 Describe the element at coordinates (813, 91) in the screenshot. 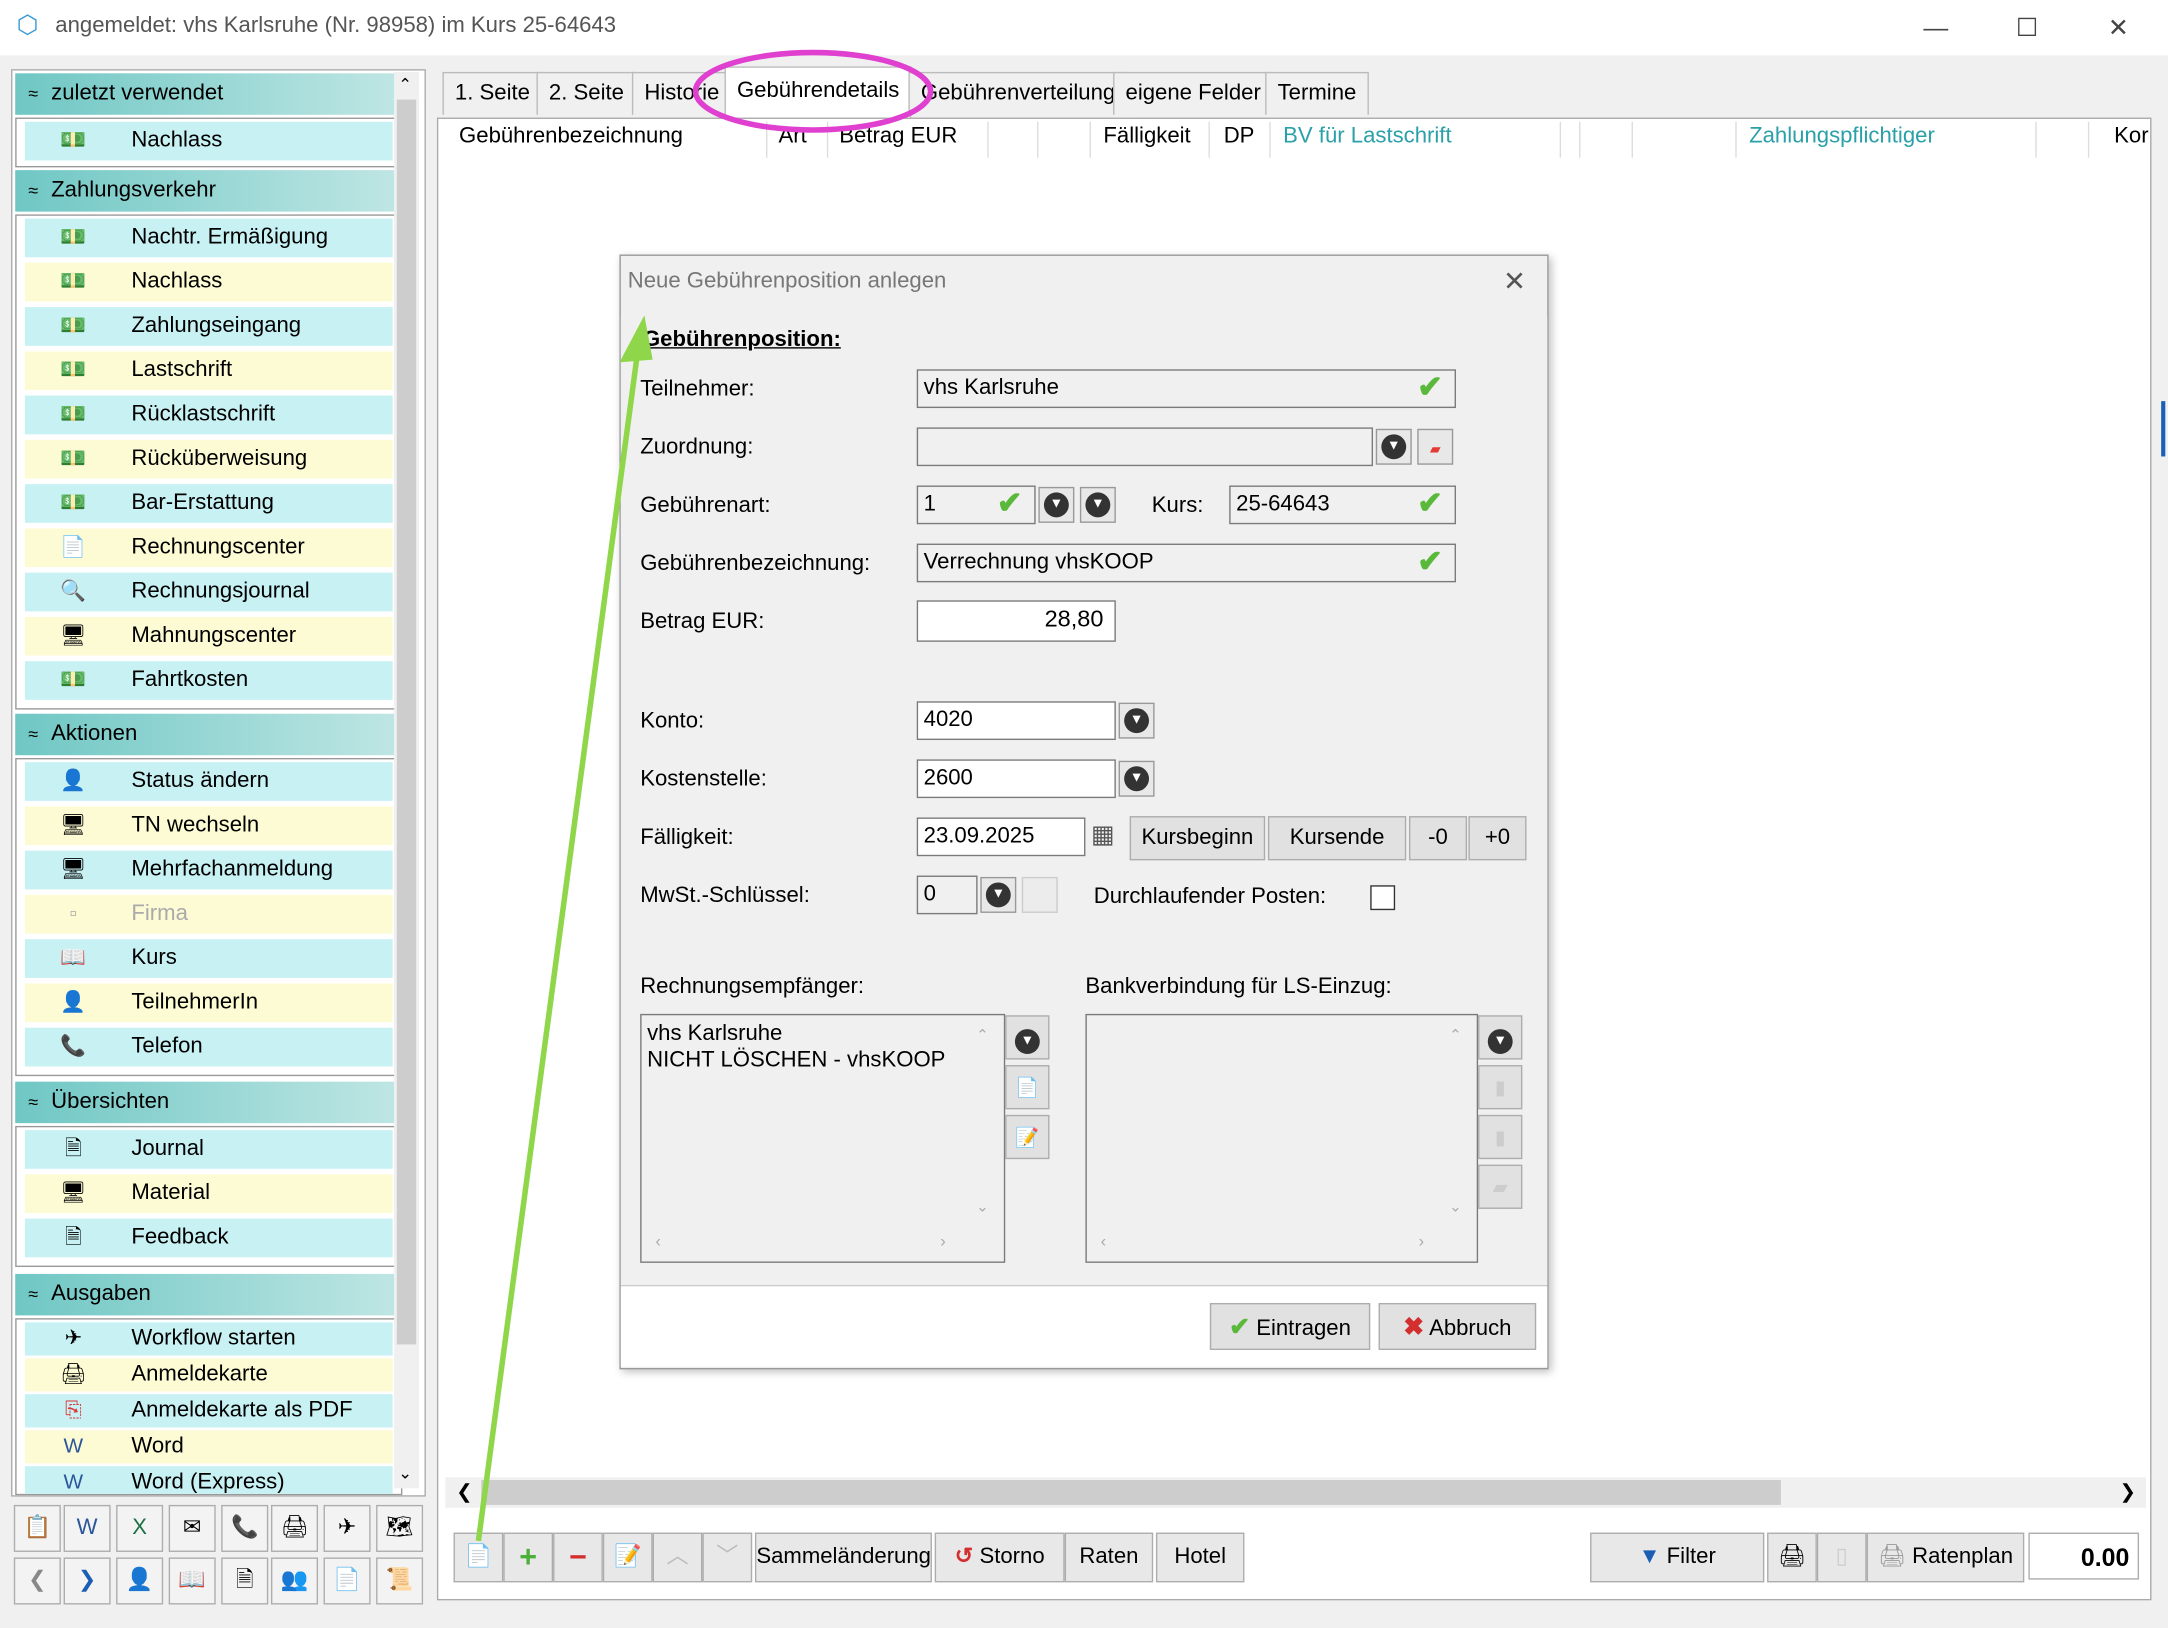

I see `tab-highlight-circle` at that location.